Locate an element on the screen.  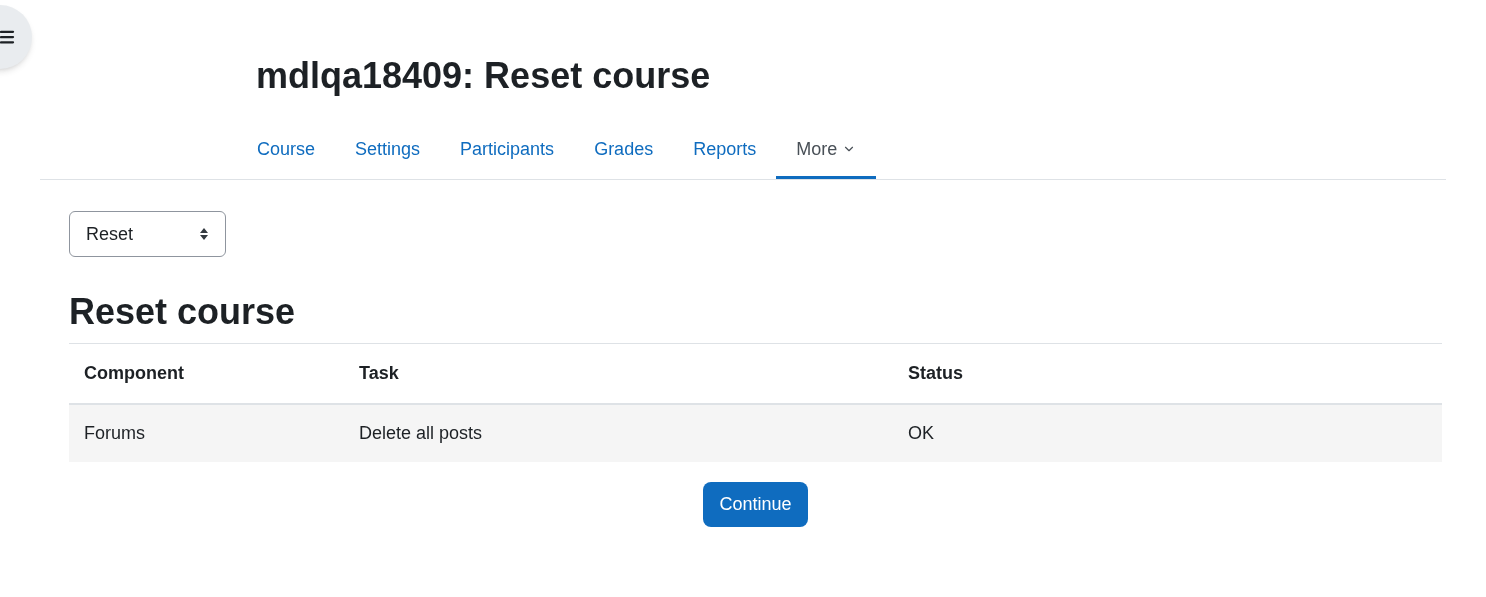
table-cell: OK is located at coordinates (1167, 432).